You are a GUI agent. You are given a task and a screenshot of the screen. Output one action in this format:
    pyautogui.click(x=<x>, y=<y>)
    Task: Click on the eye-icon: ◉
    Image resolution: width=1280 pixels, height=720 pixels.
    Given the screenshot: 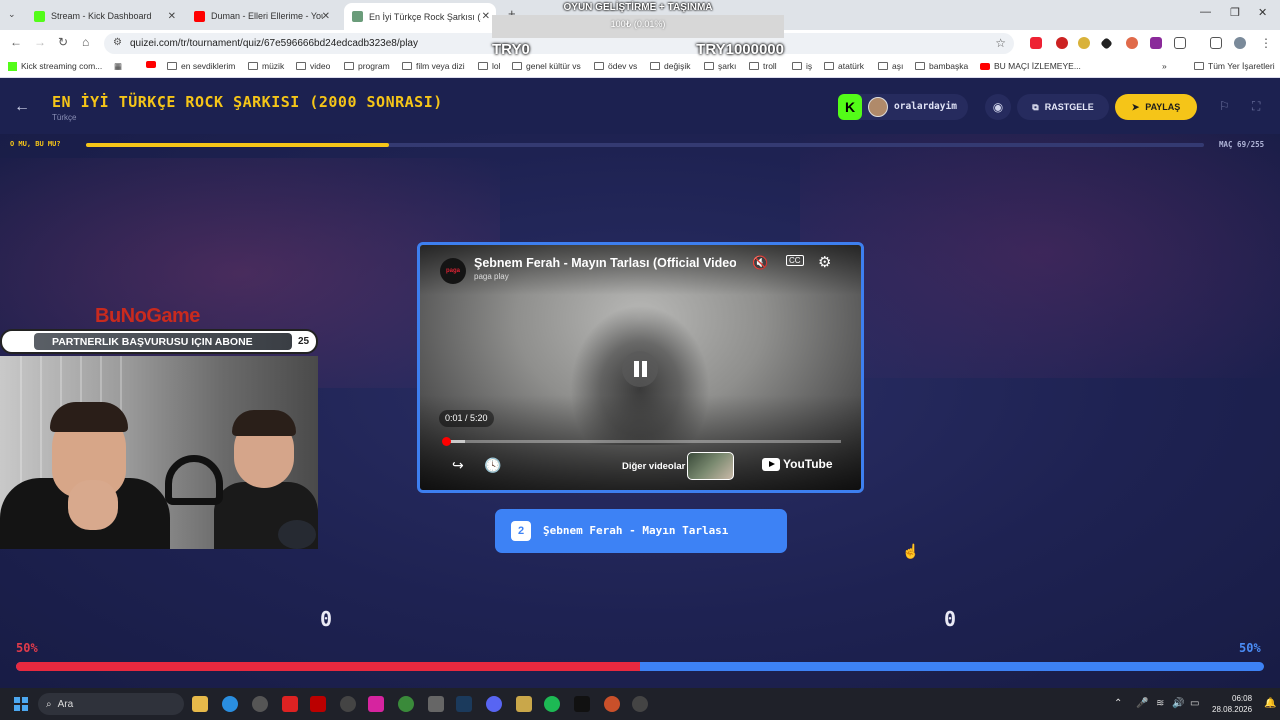 What is the action you would take?
    pyautogui.click(x=998, y=107)
    